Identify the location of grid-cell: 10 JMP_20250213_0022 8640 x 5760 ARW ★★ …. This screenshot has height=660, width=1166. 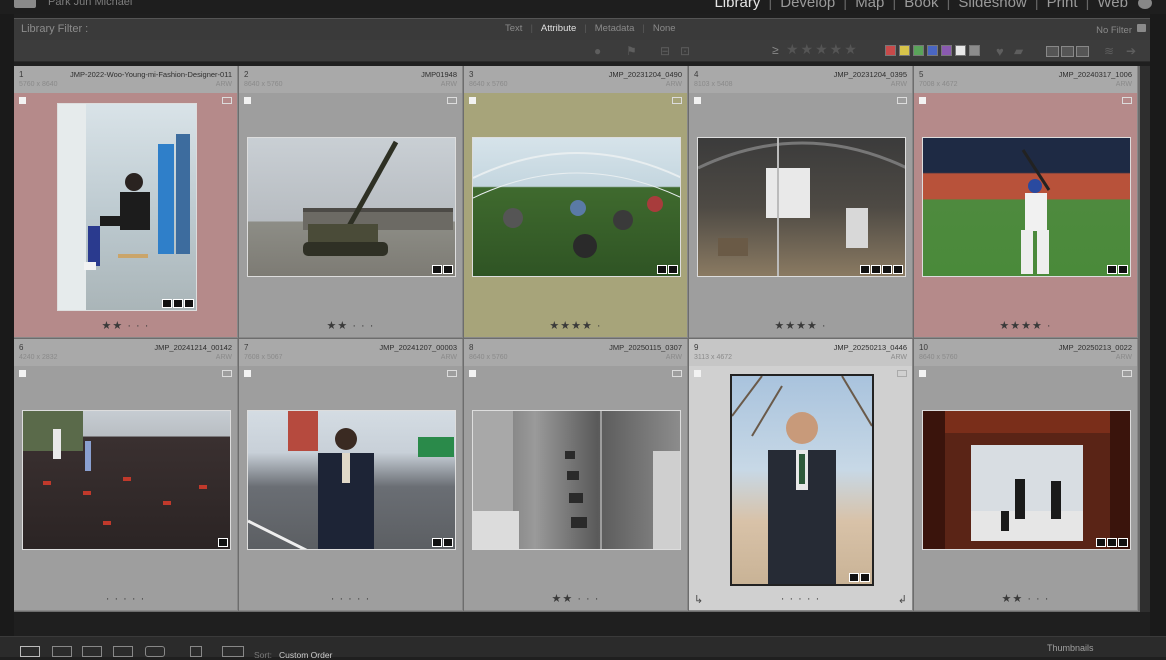
(1026, 475).